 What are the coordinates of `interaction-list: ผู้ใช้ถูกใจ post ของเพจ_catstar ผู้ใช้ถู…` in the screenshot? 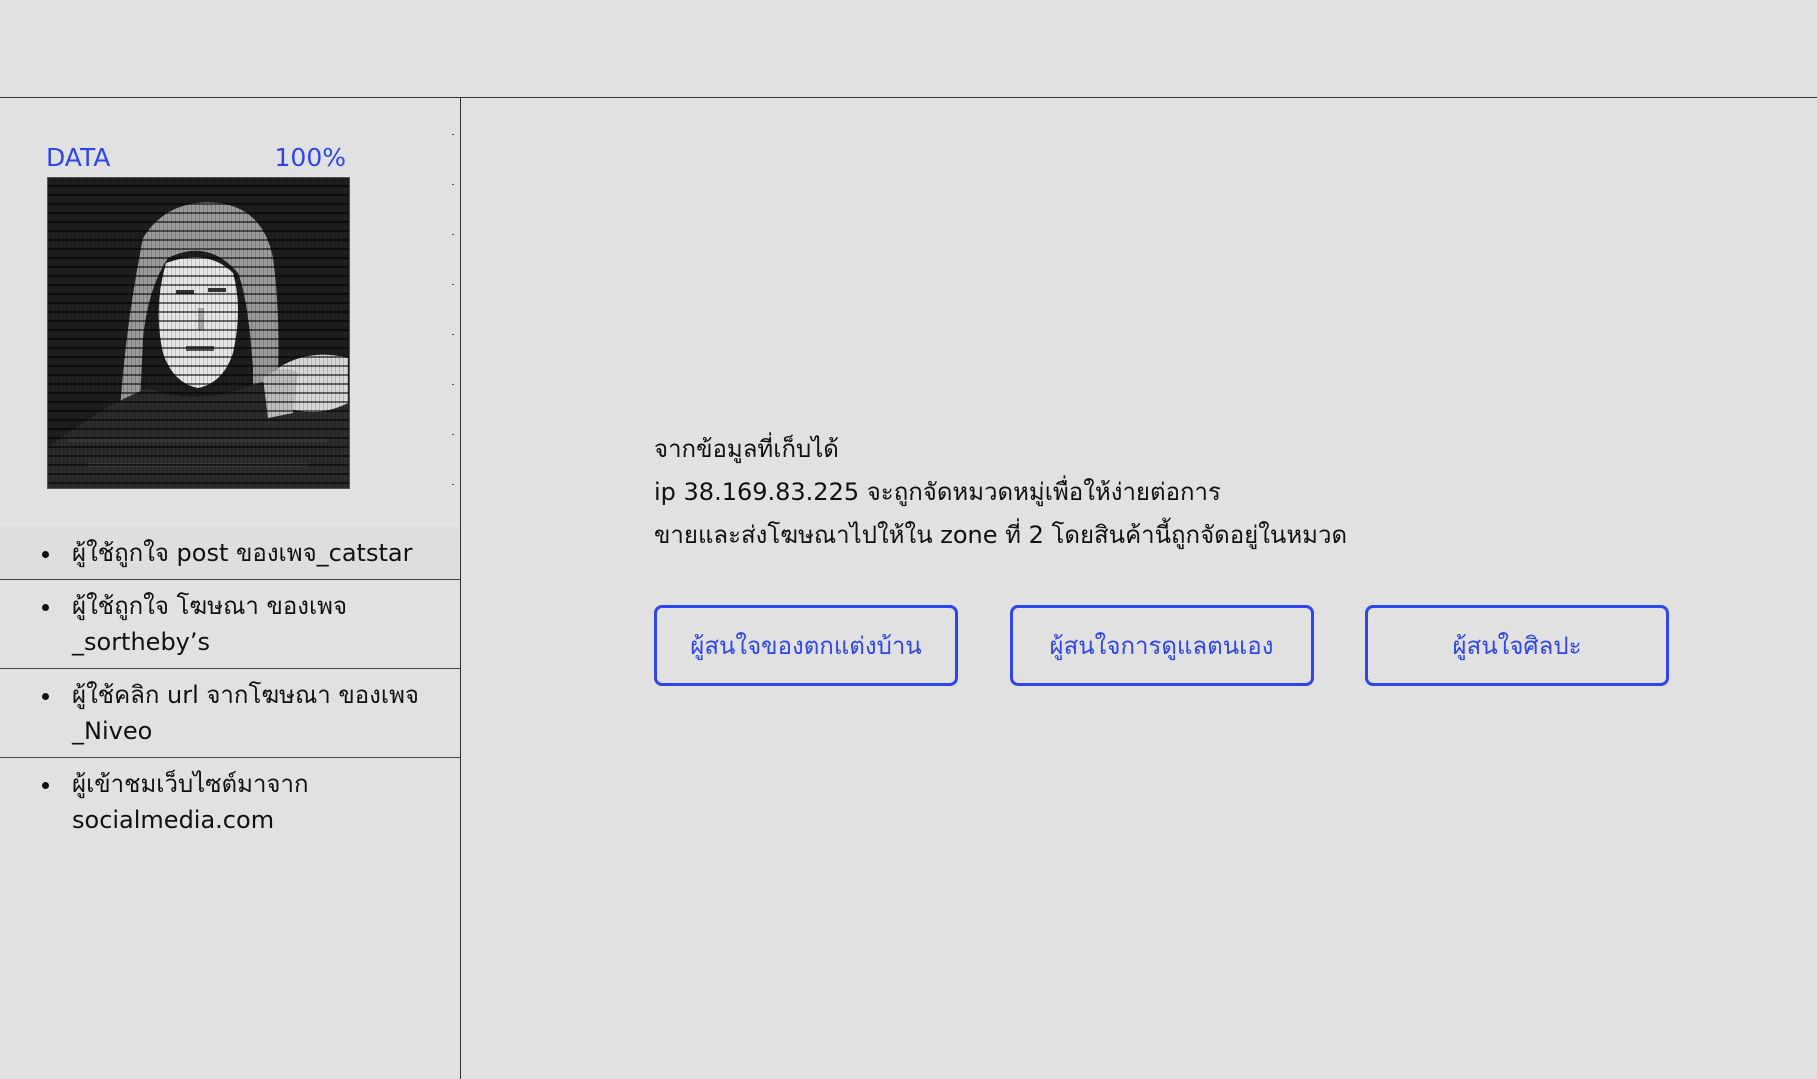 It's located at (230, 686).